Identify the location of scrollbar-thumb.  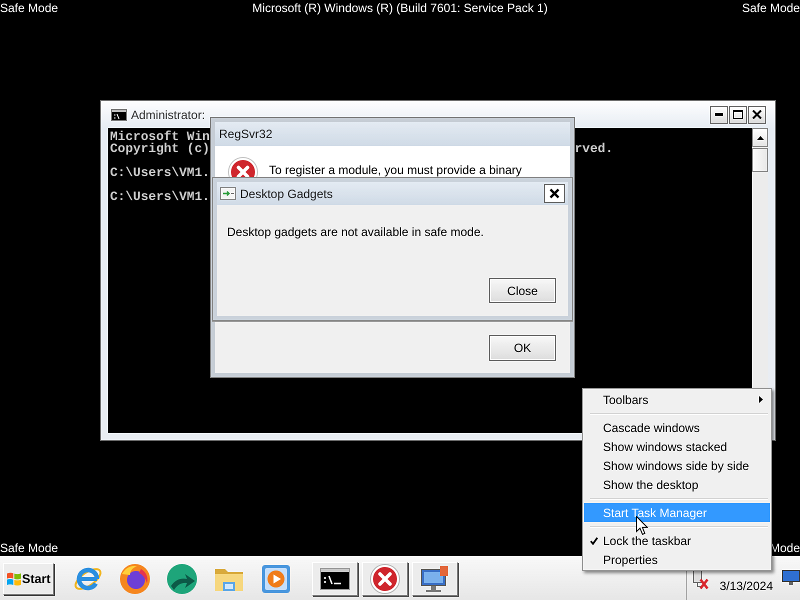
(760, 160).